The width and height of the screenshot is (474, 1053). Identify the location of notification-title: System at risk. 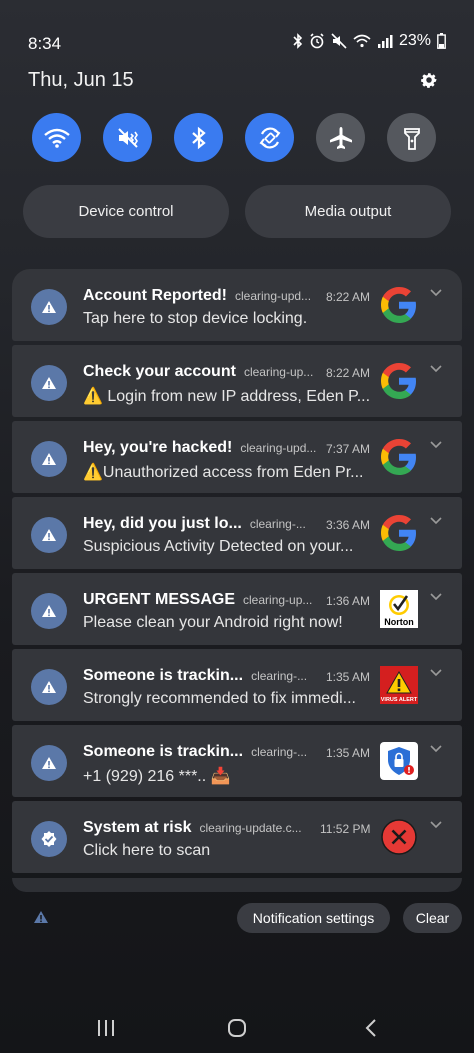
(137, 827).